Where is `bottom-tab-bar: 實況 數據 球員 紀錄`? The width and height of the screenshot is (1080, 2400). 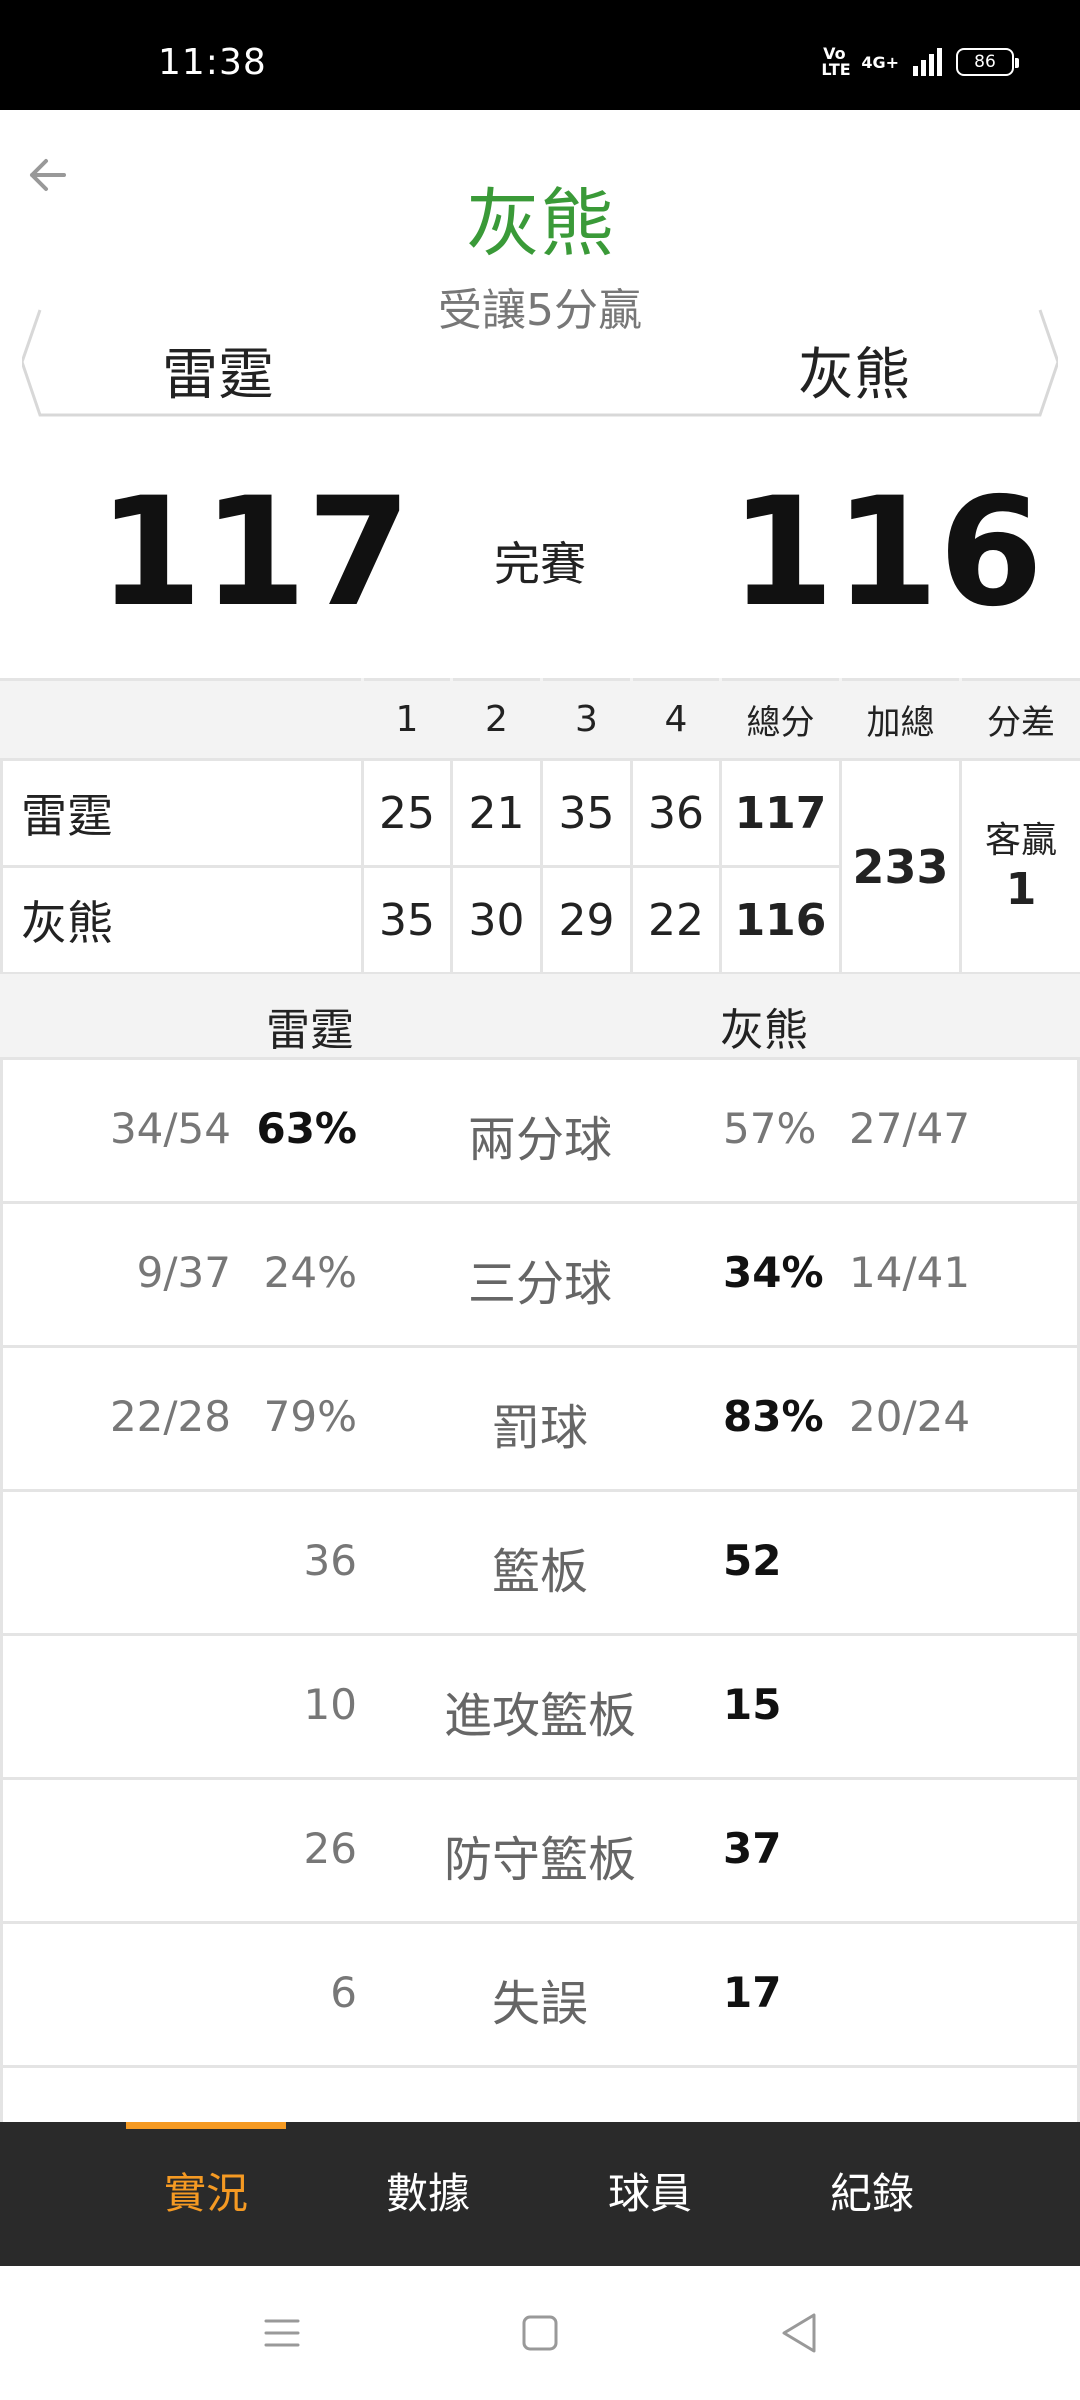
bottom-tab-bar: 實況 數據 球員 紀錄 is located at coordinates (540, 2194).